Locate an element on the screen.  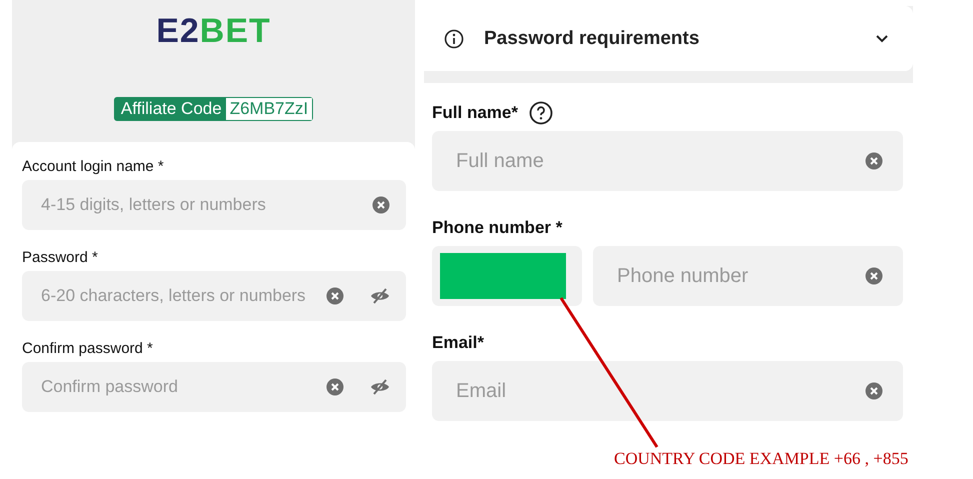
field-label: Confirm password * is located at coordinates (87, 348).